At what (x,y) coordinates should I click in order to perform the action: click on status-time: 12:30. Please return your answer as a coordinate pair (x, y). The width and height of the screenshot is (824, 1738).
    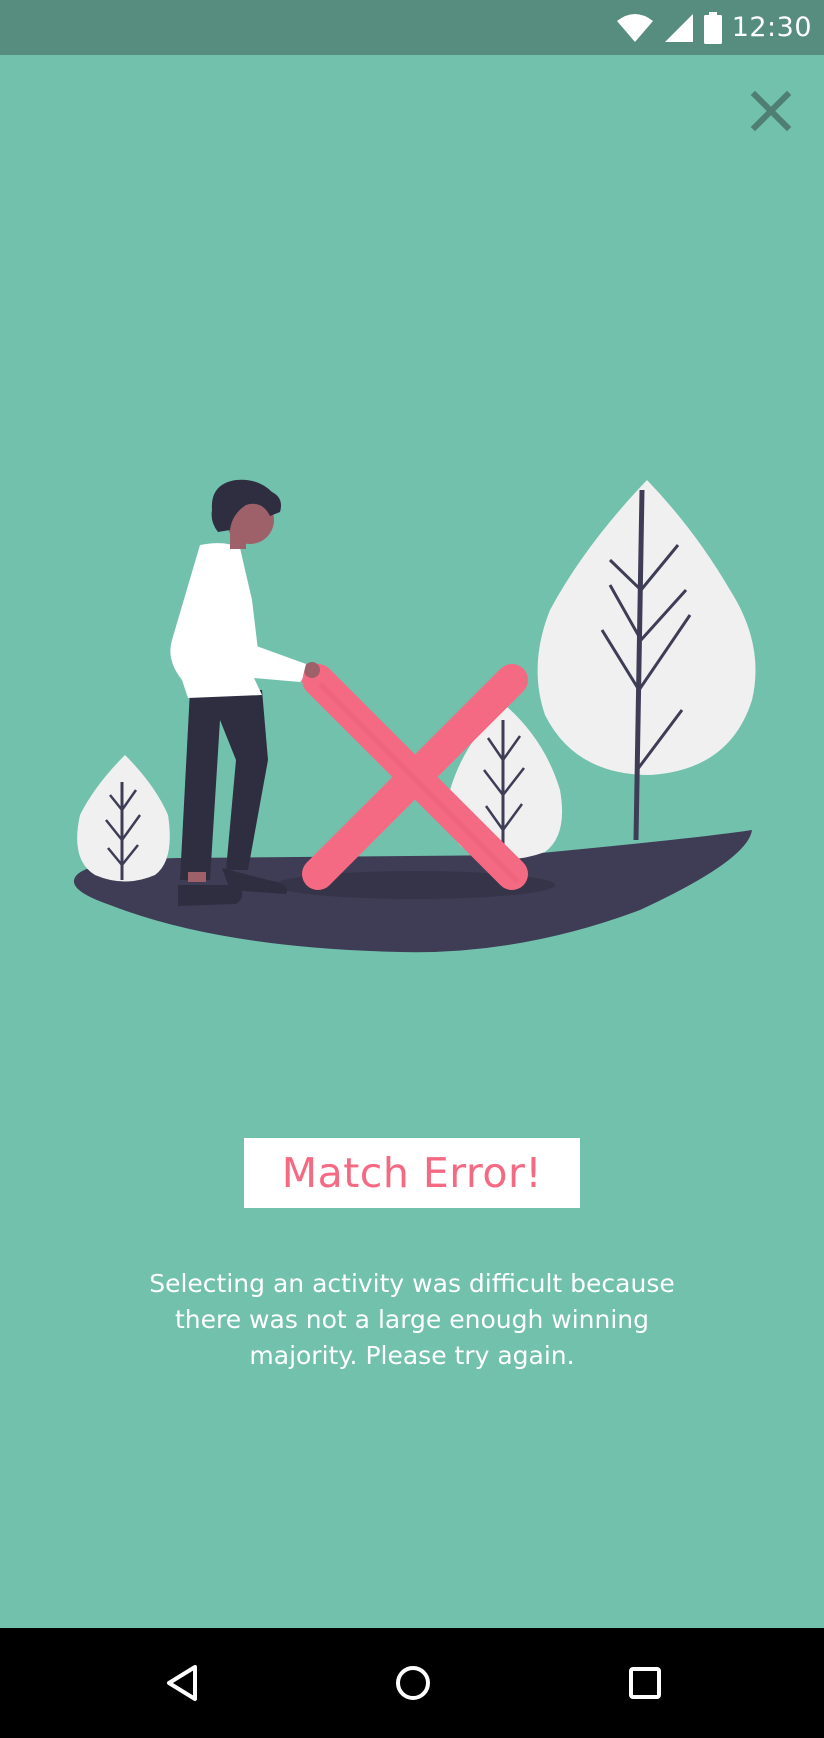
    Looking at the image, I should click on (771, 27).